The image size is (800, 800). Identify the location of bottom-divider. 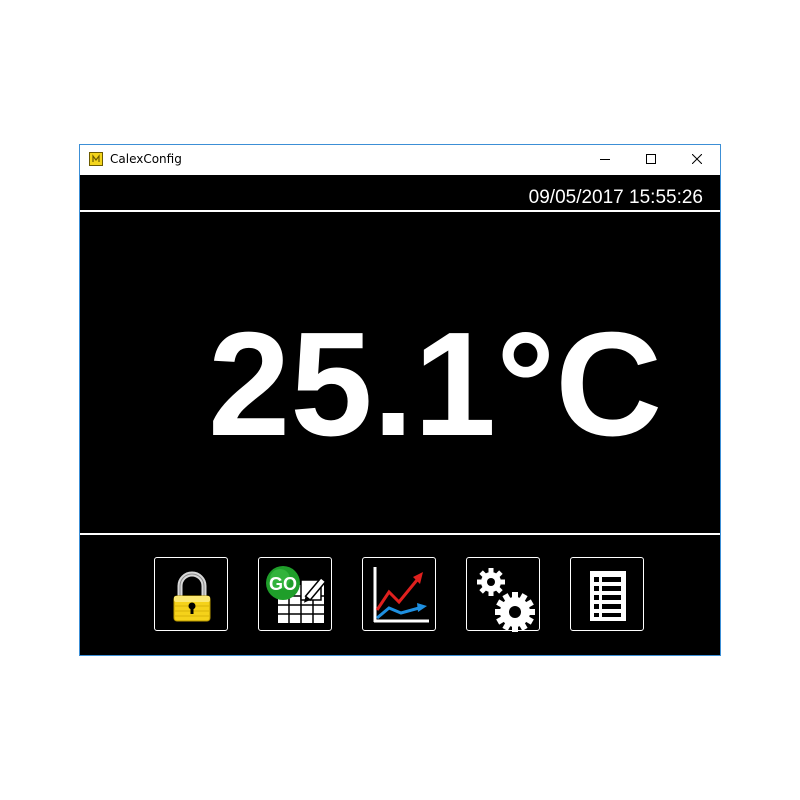
(400, 534).